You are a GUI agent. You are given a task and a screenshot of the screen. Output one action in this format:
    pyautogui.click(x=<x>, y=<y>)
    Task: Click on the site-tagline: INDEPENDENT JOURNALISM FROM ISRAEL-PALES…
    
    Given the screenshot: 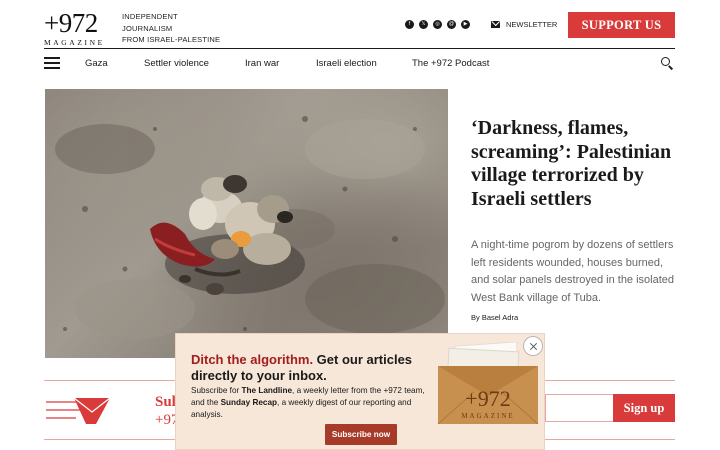 What is the action you would take?
    pyautogui.click(x=171, y=28)
    